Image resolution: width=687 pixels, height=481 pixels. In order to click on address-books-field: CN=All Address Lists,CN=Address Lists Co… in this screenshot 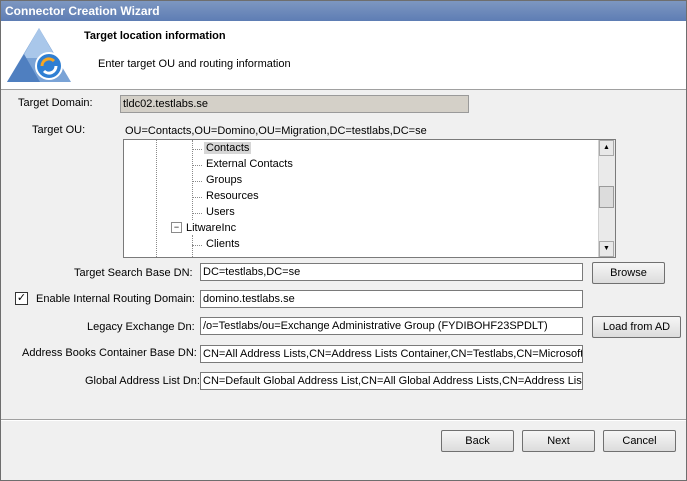, I will do `click(391, 354)`.